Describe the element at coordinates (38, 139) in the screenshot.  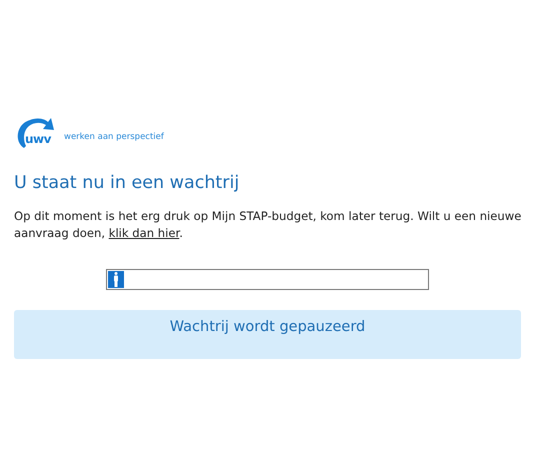
I see `logo-text: uwv` at that location.